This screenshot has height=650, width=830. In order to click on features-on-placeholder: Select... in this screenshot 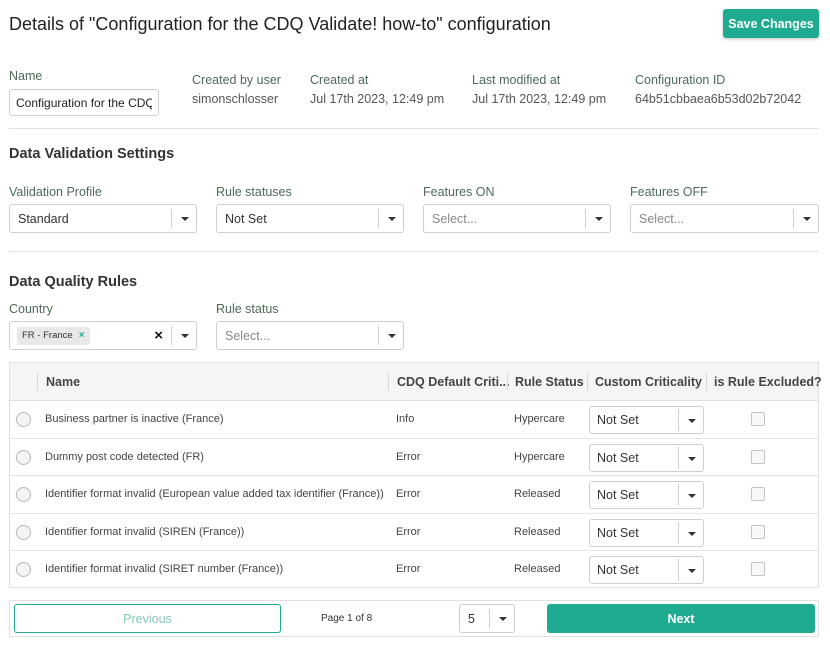, I will do `click(455, 219)`.